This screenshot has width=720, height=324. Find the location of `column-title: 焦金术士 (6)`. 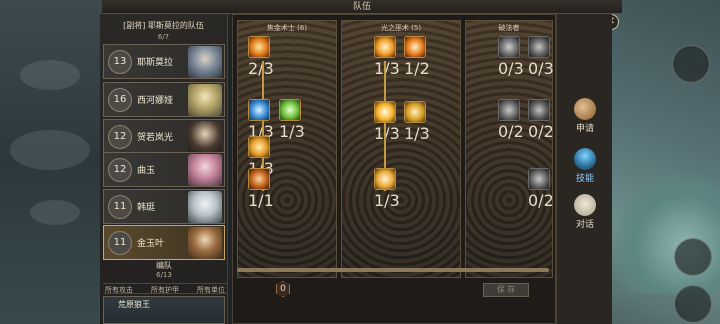

column-title: 焦金术士 (6) is located at coordinates (287, 28).